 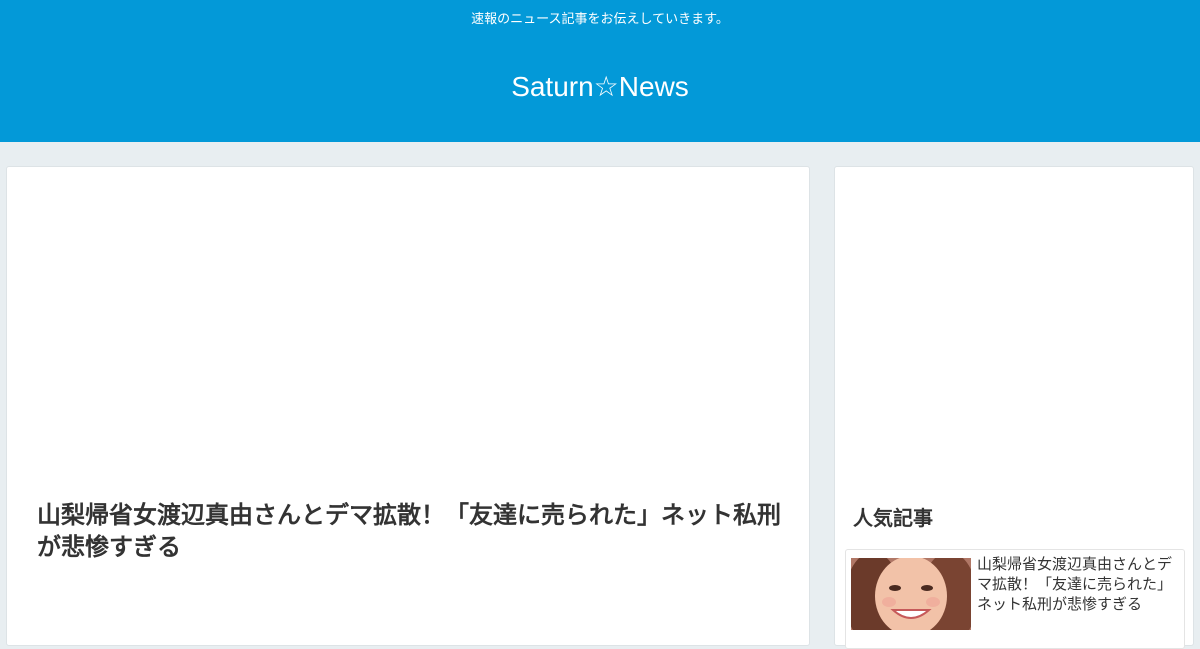 What do you see at coordinates (1077, 584) in the screenshot?
I see `popular-article-title: 山梨帰省女渡辺真由さんとデマ拡散！「友達に売られた」ネット私刑が悲惨すぎる` at bounding box center [1077, 584].